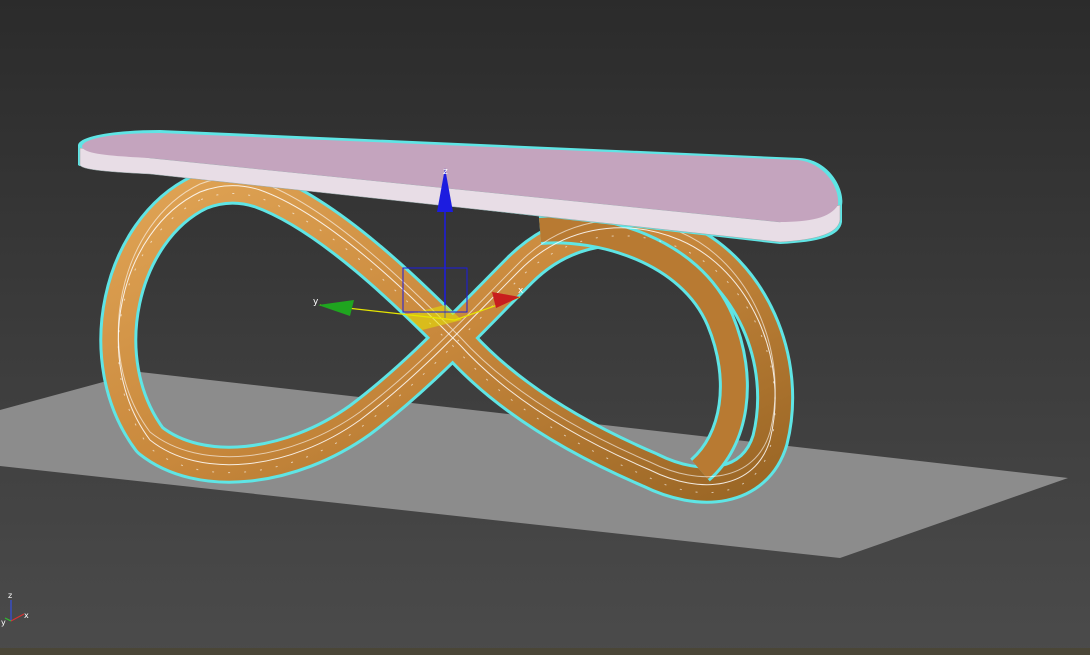 This screenshot has width=1090, height=655. I want to click on orientation-z-label: z, so click(10, 595).